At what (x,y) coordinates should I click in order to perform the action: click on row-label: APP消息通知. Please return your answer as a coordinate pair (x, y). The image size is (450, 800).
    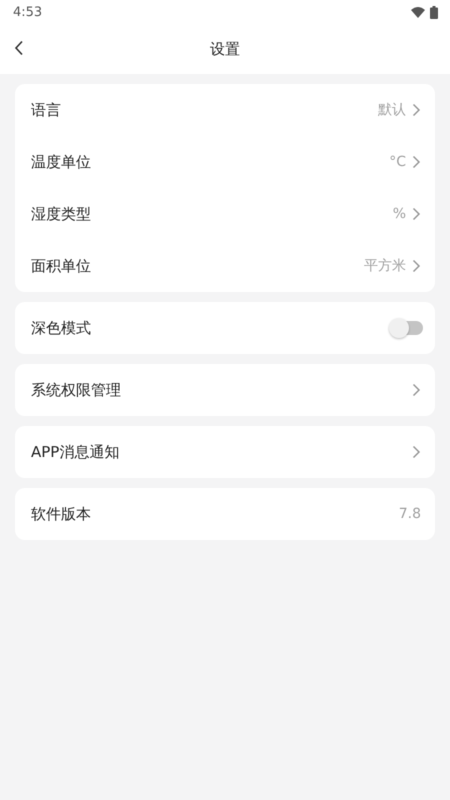
    Looking at the image, I should click on (75, 452).